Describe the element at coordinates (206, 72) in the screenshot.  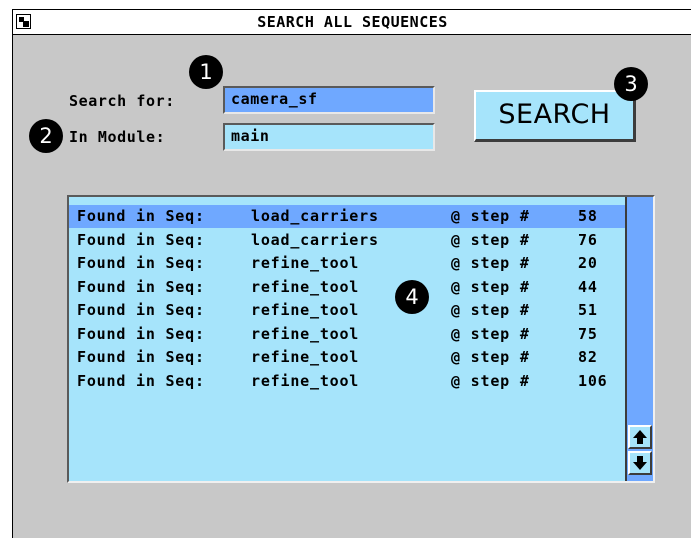
I see `callout-1: 1` at that location.